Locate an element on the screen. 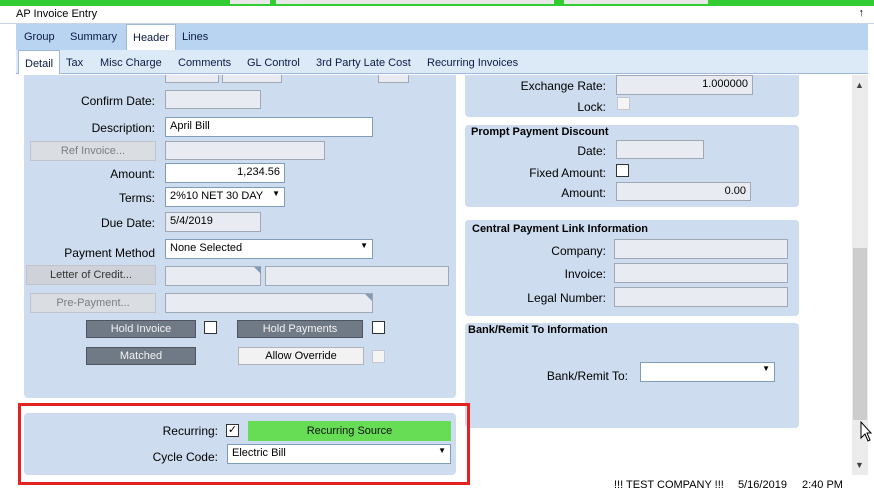 This screenshot has height=501, width=874. top-tab-bar: Group Summary Header Lines is located at coordinates (442, 37).